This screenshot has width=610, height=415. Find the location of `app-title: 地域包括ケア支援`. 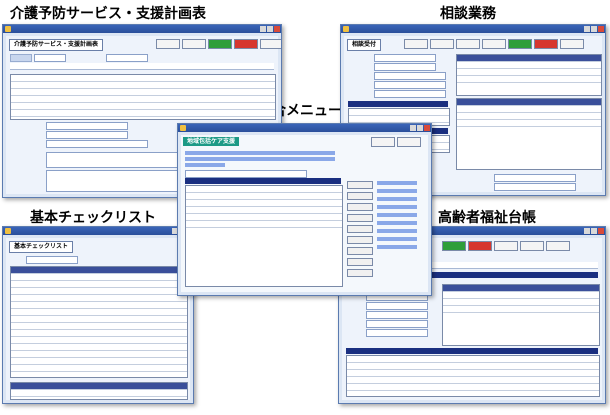

app-title: 地域包括ケア支援 is located at coordinates (211, 141).